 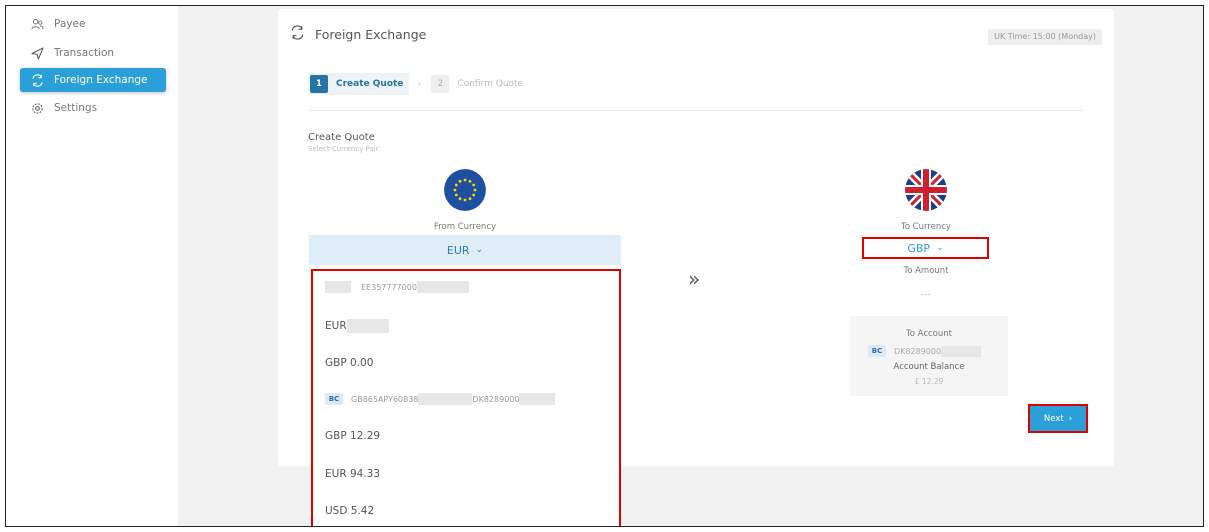 I want to click on stepper: 1 Create Quote › 2 Confirm Quote, so click(x=418, y=84).